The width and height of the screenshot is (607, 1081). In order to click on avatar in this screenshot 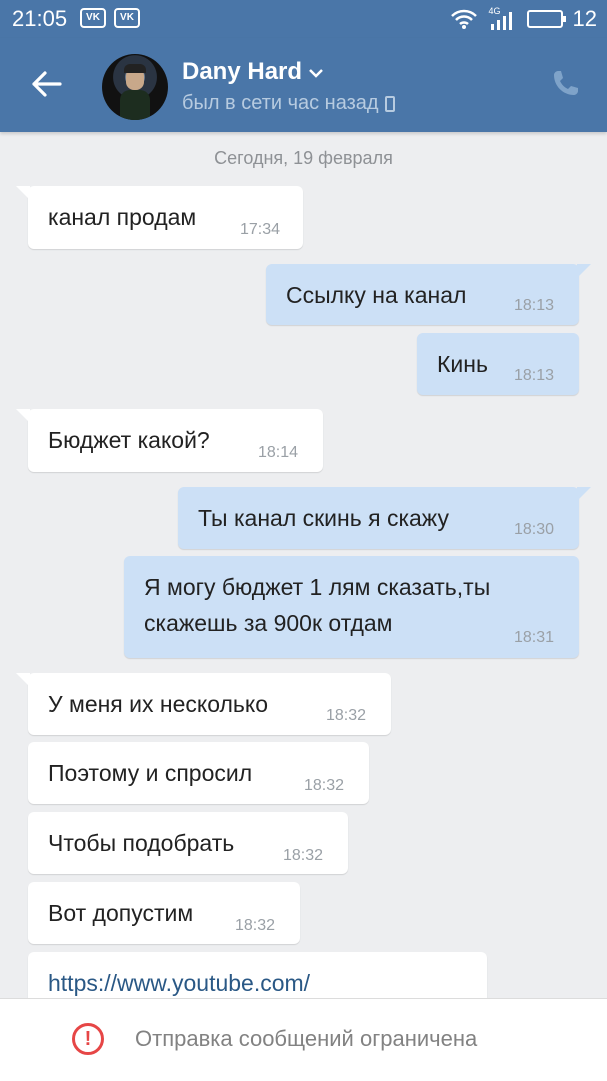, I will do `click(135, 87)`.